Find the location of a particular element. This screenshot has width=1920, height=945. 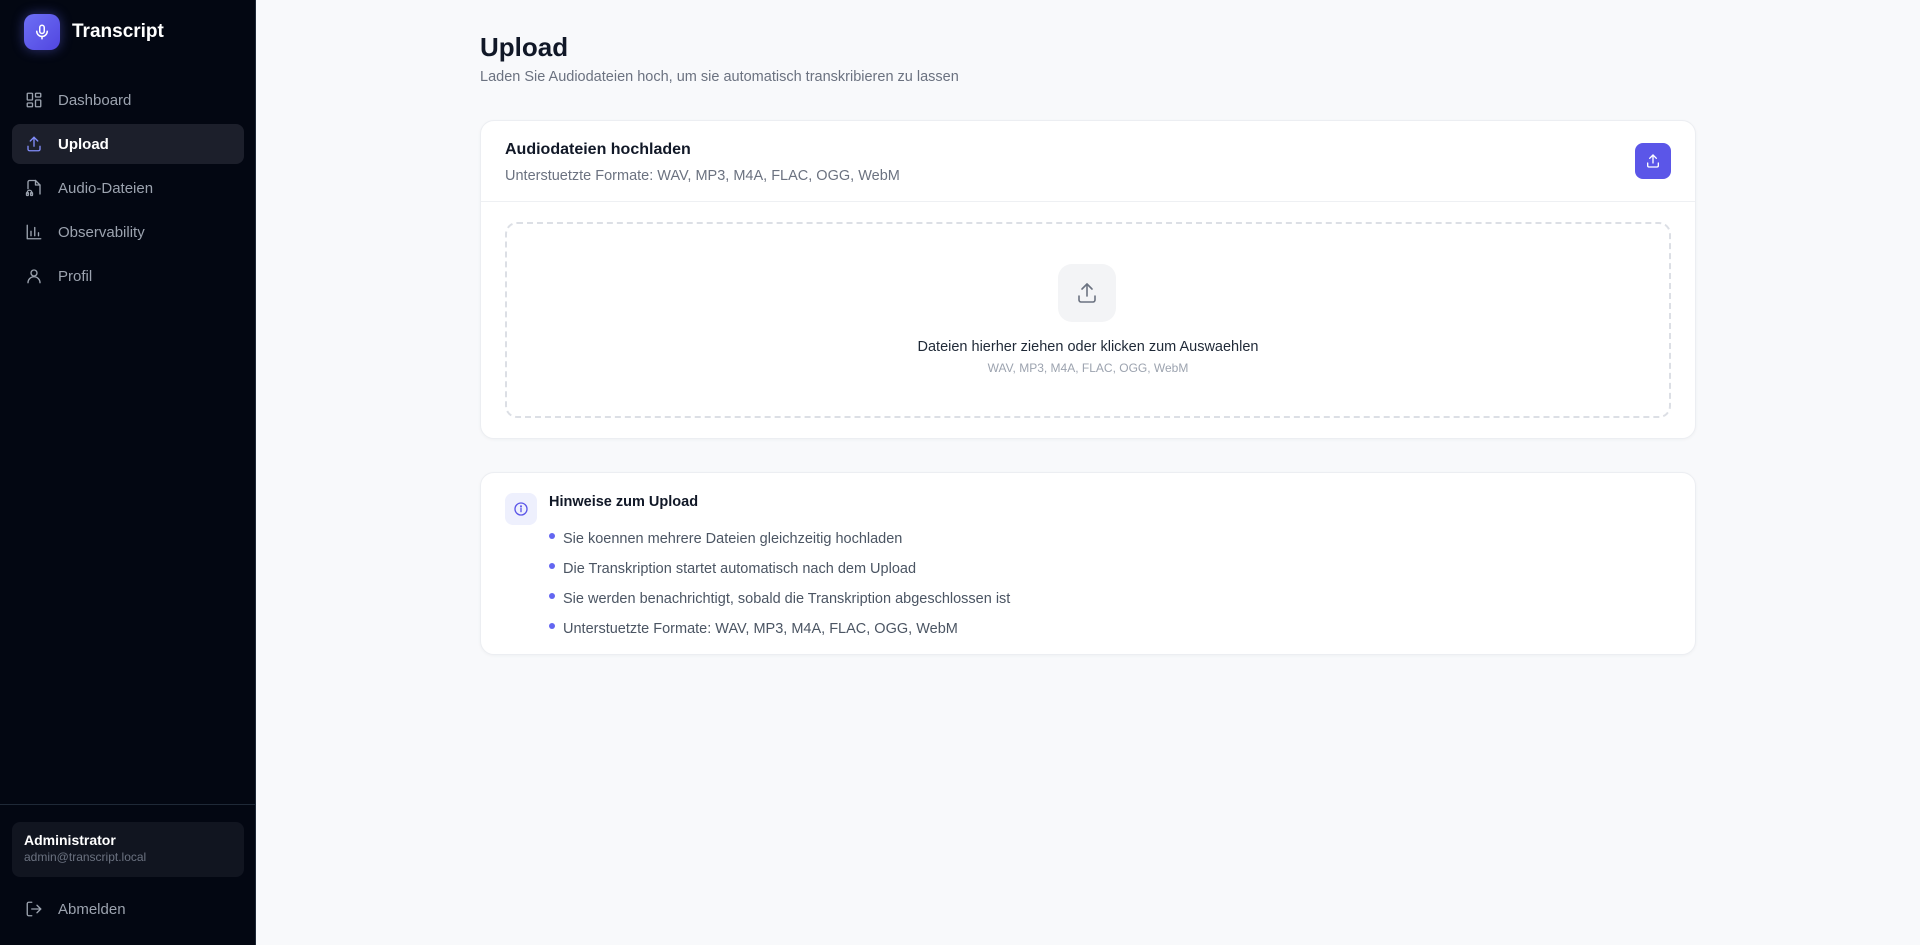

sidebar-item-label: Profil is located at coordinates (75, 276).